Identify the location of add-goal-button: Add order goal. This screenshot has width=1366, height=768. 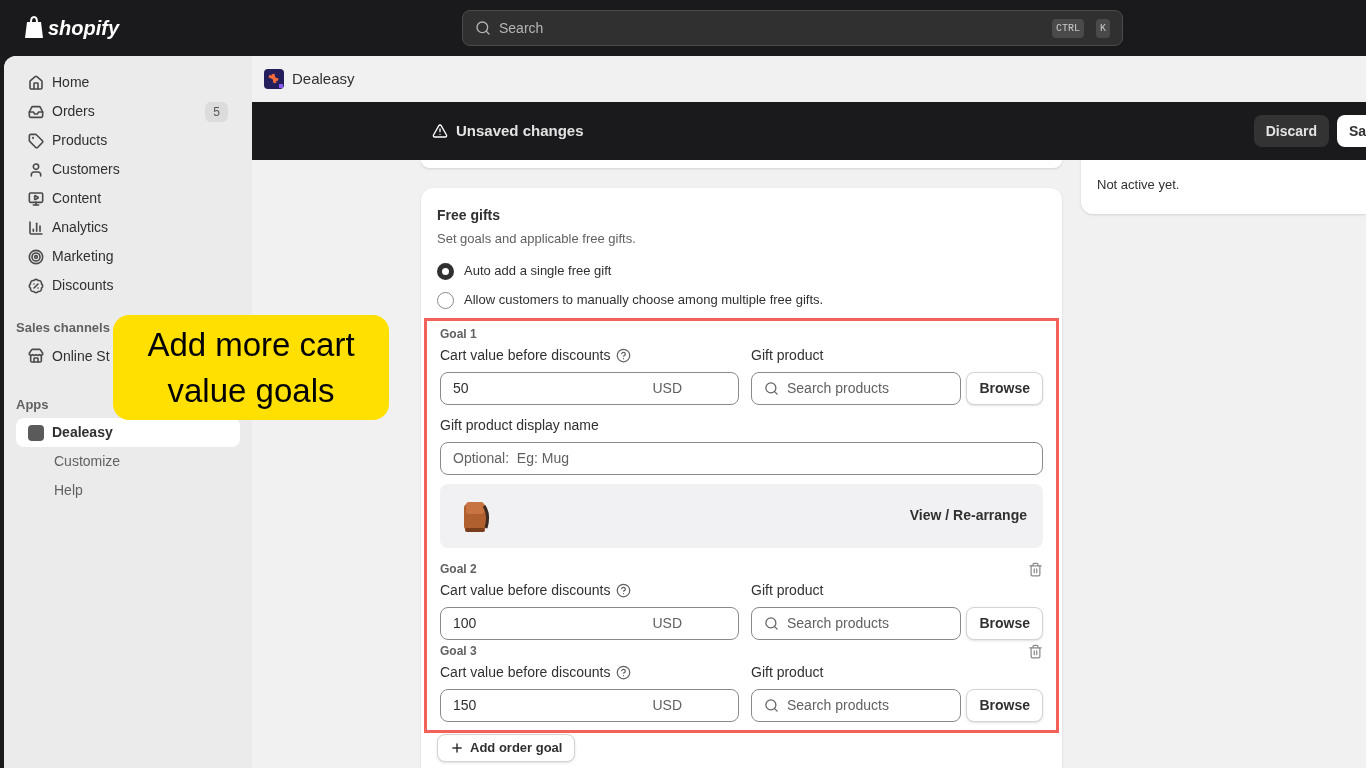
(506, 747).